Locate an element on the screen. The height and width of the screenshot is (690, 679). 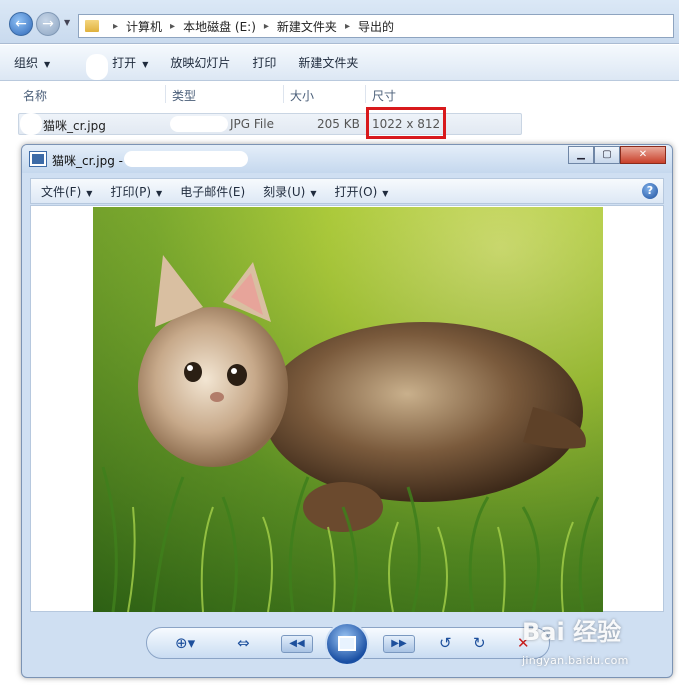
rotate-right-icon: ↻ is located at coordinates (479, 643).